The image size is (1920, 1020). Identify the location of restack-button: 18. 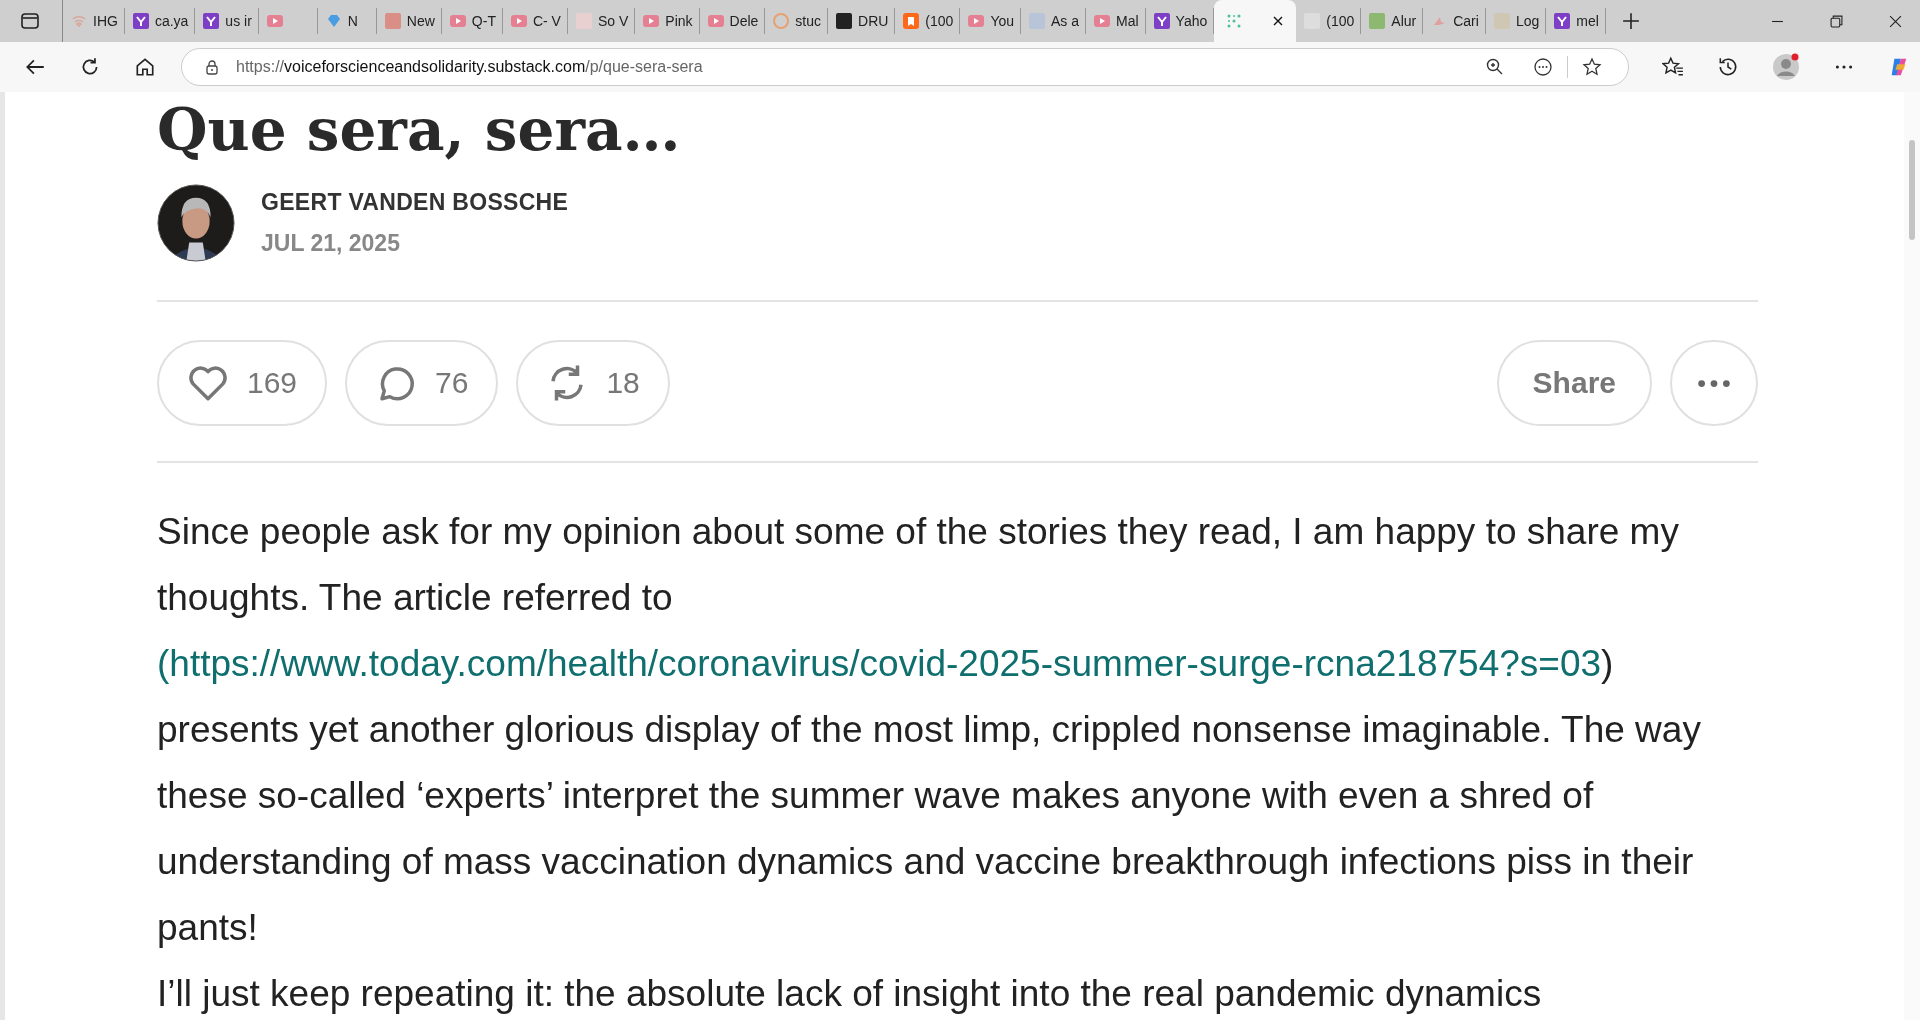
(593, 383).